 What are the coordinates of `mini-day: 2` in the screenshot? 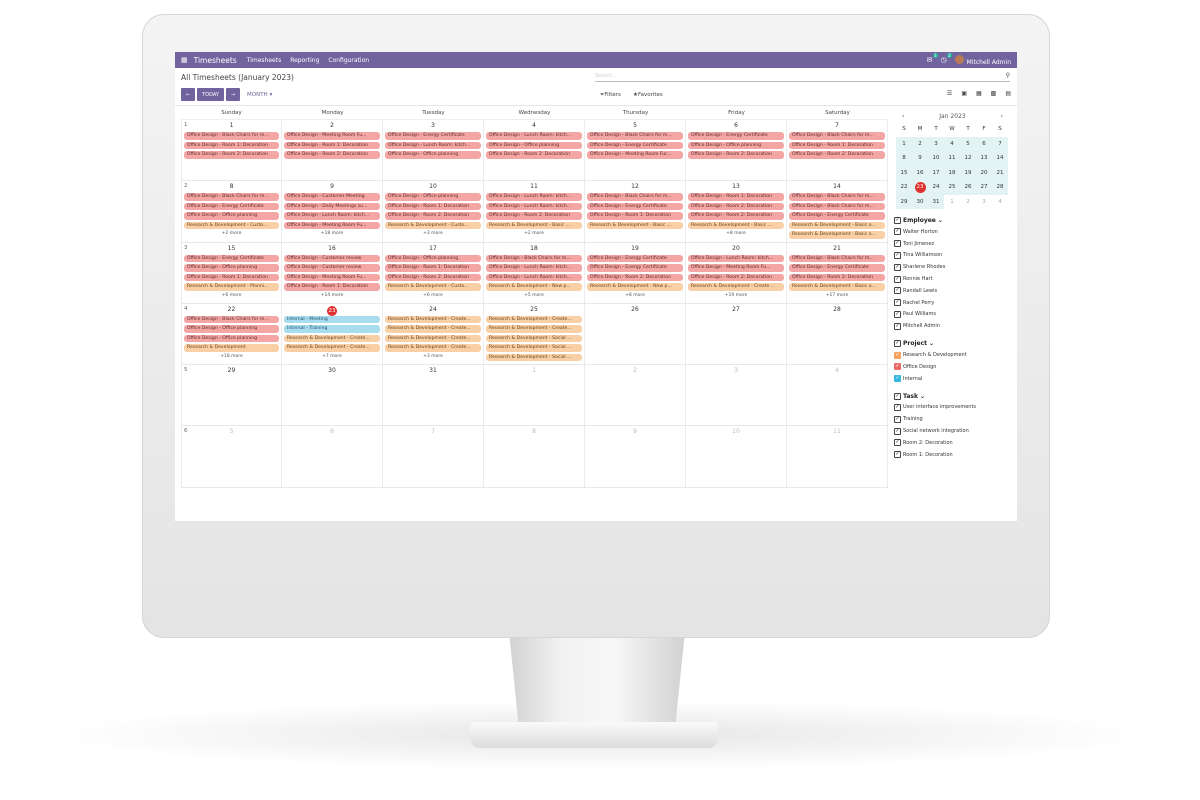 It's located at (968, 202).